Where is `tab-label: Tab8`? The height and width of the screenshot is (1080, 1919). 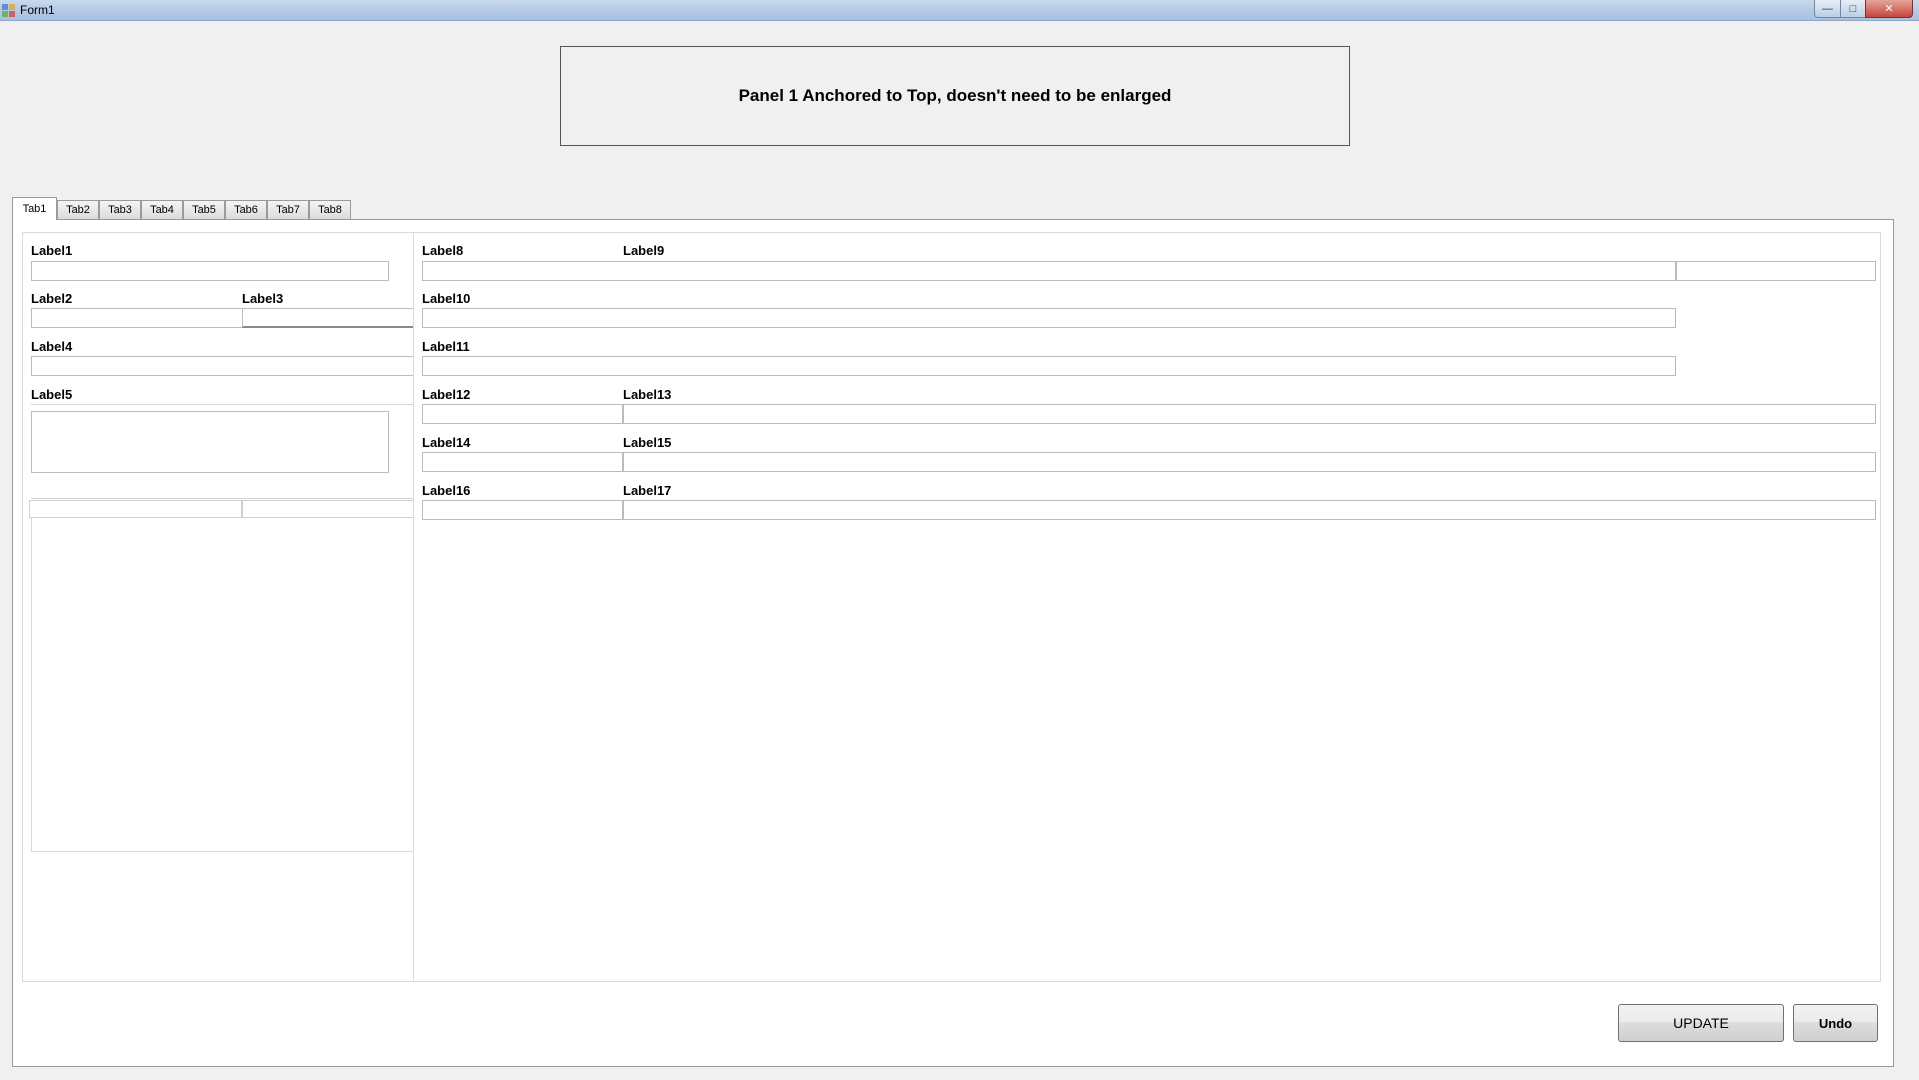
tab-label: Tab8 is located at coordinates (330, 210).